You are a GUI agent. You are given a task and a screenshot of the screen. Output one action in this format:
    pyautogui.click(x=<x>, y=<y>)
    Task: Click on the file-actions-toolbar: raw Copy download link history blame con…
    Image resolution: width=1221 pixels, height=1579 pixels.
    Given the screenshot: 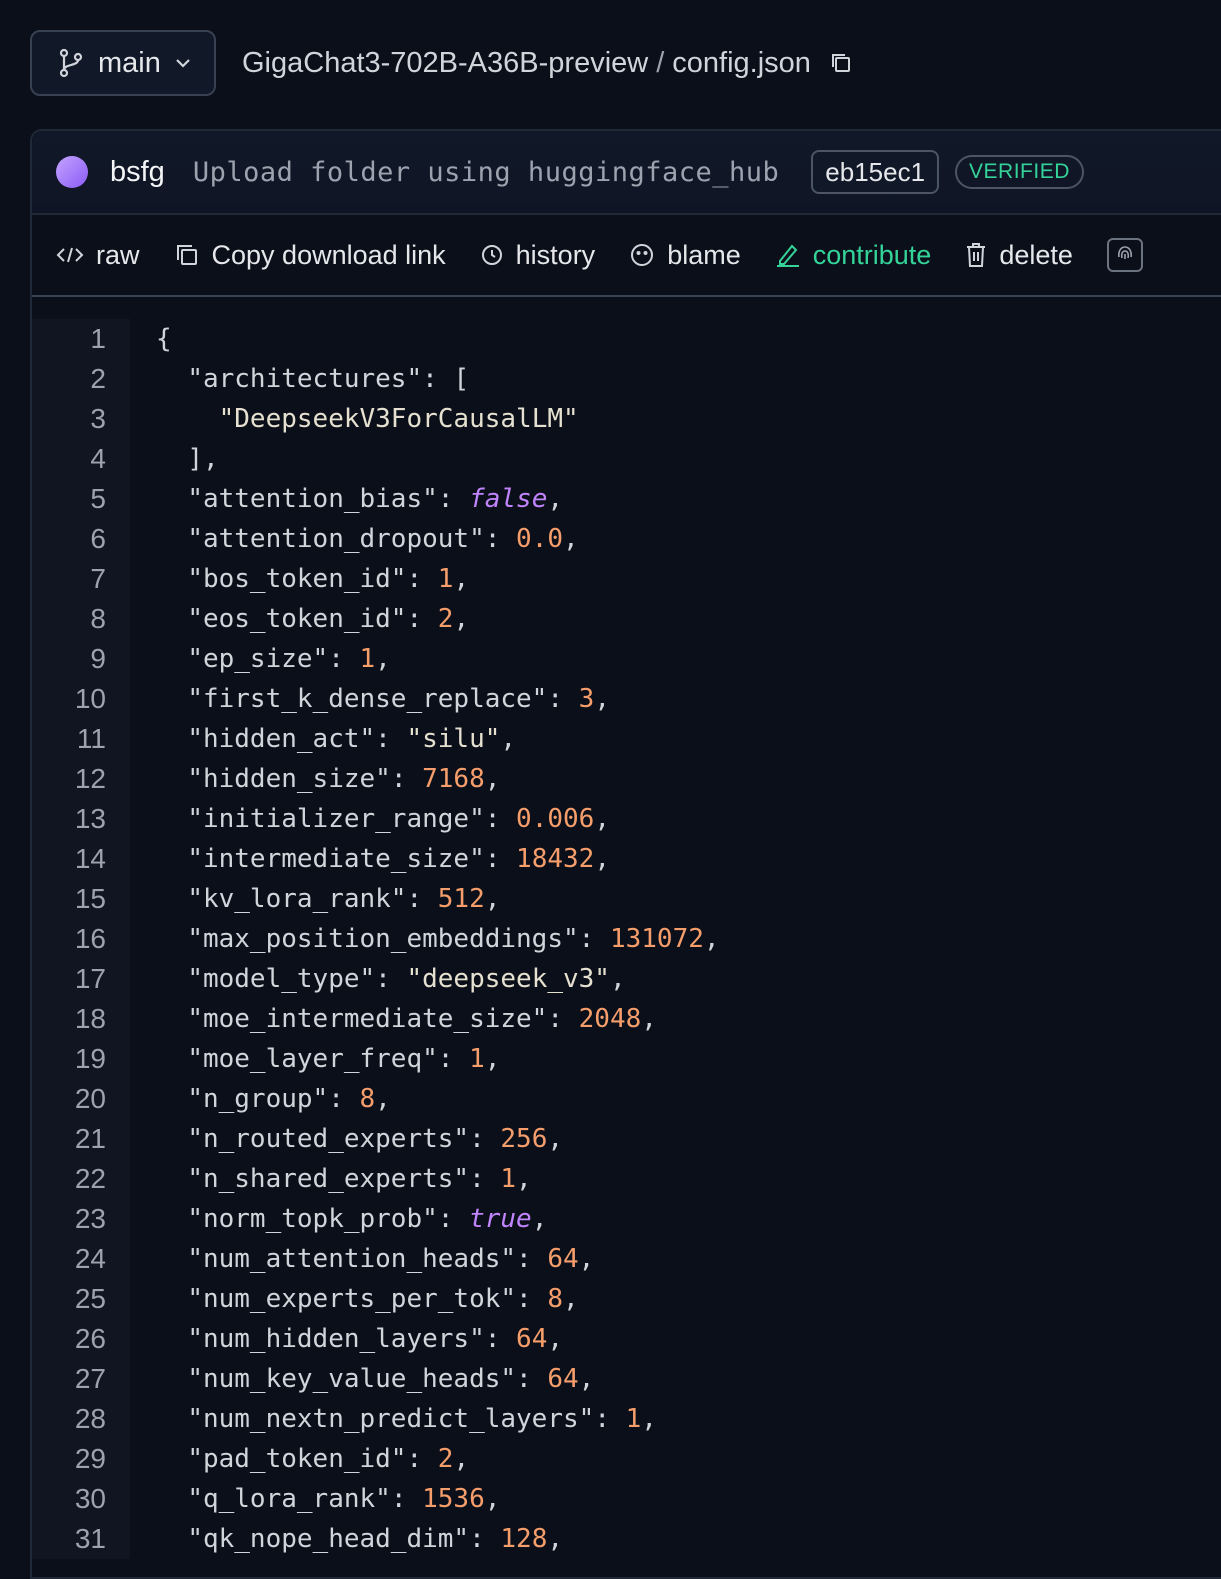 What is the action you would take?
    pyautogui.click(x=626, y=256)
    